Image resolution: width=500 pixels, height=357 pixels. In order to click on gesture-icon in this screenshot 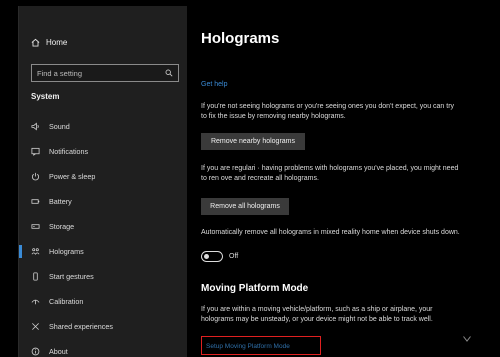, I will do `click(35, 276)`.